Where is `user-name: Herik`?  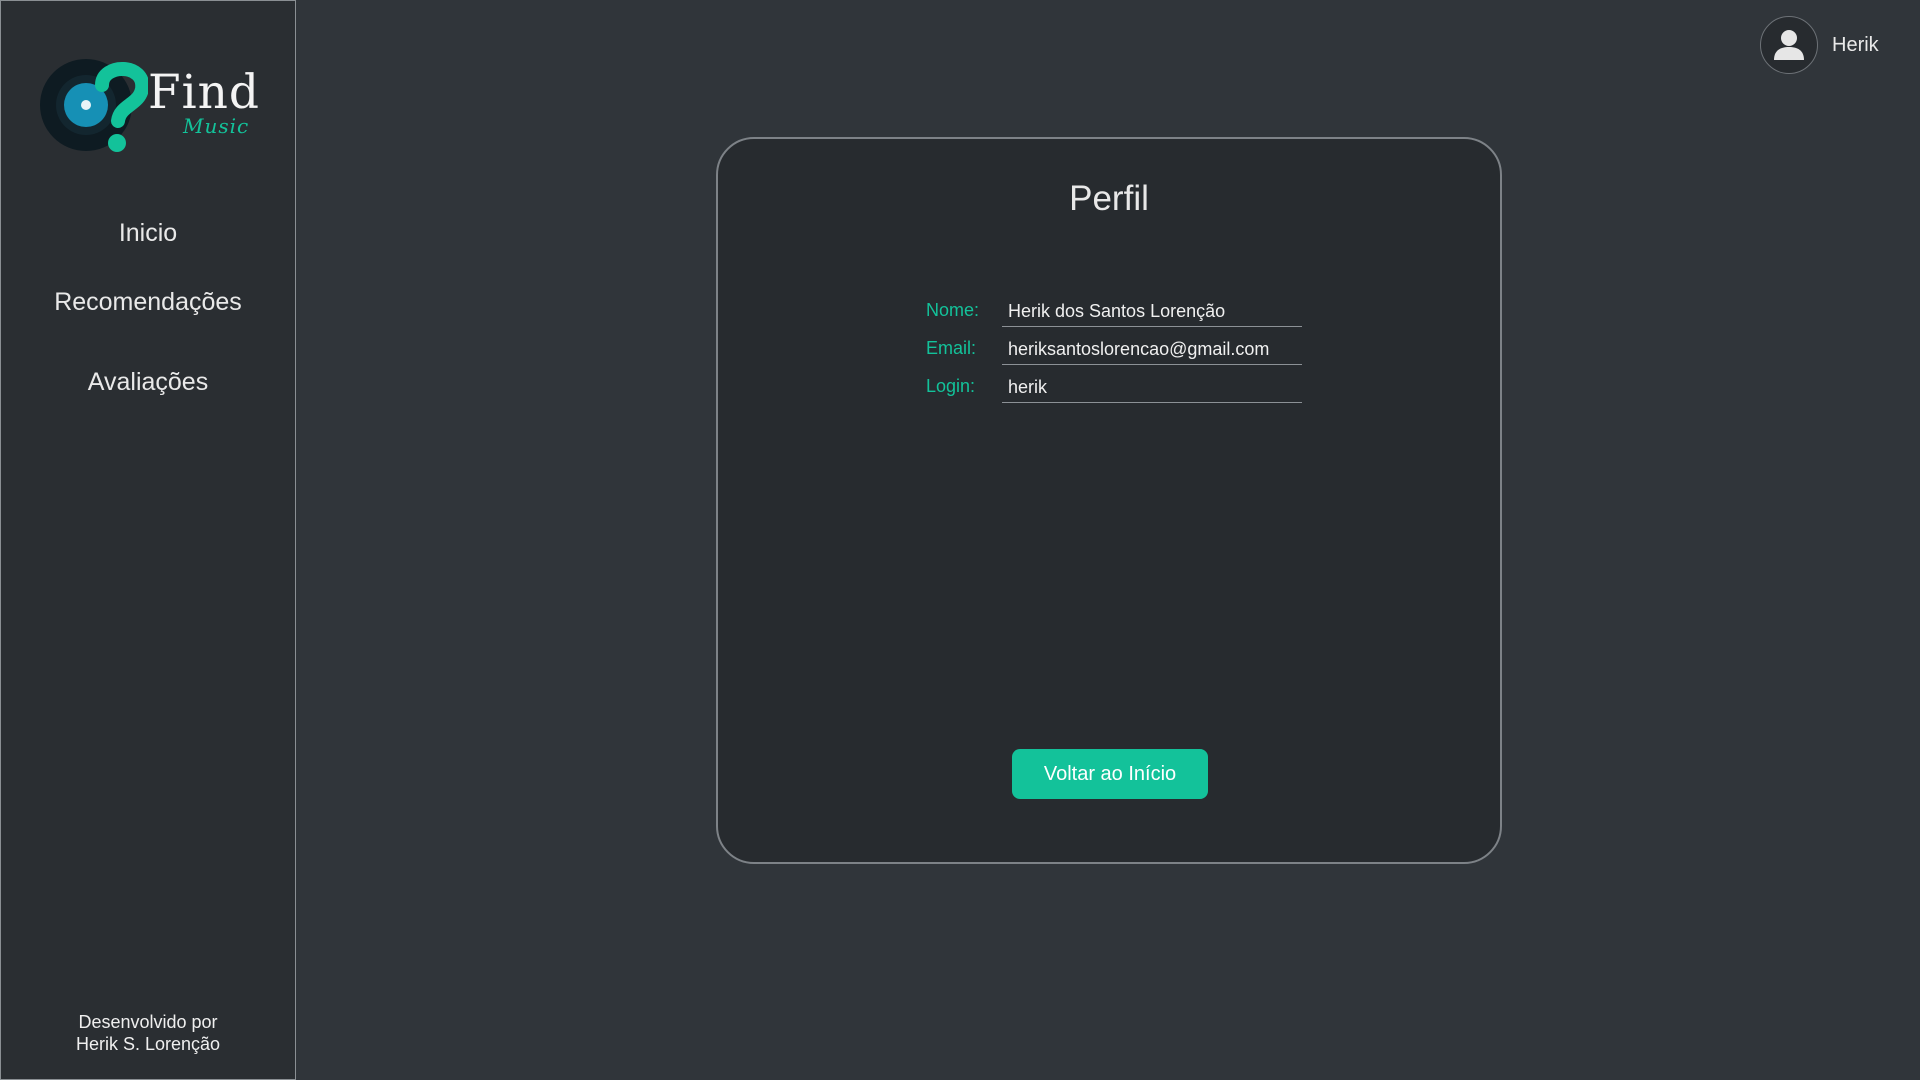 user-name: Herik is located at coordinates (1855, 45).